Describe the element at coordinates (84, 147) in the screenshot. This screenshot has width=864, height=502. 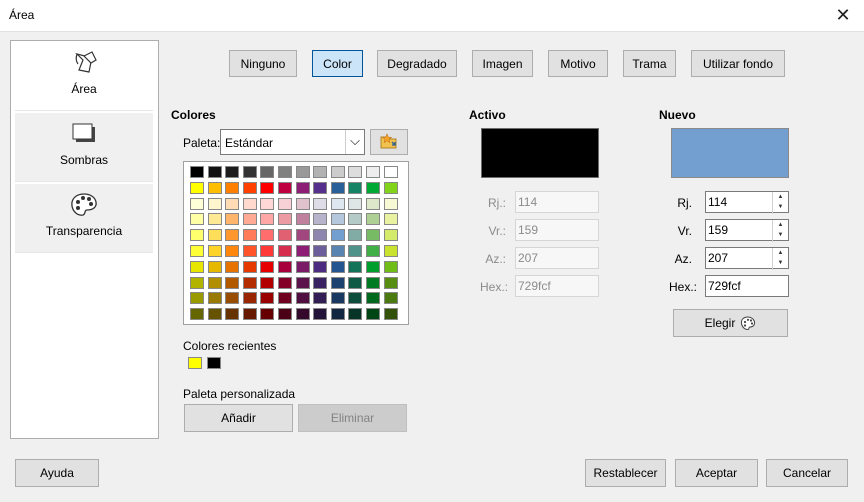
I see `sidebar-item-shadows: Sombras` at that location.